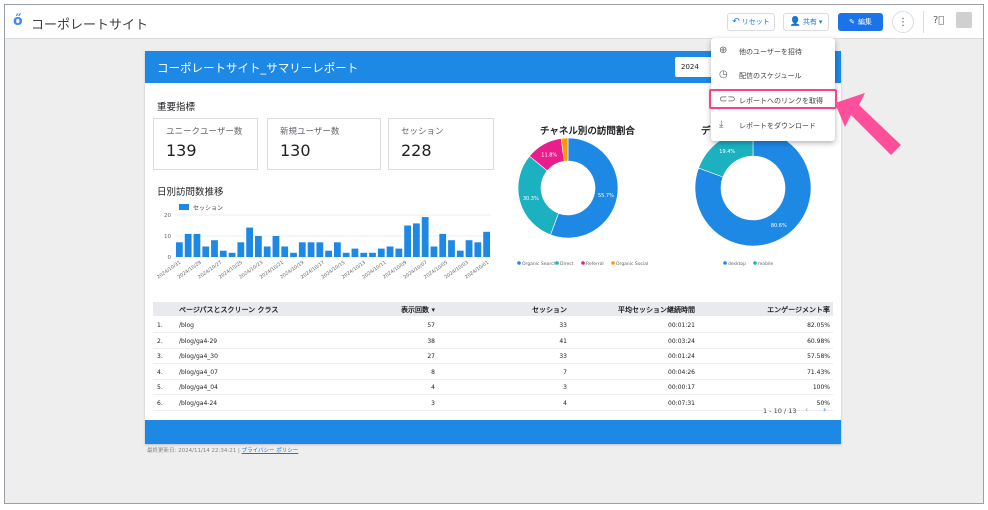  What do you see at coordinates (539, 264) in the screenshot?
I see `legend-label: Organic Search` at bounding box center [539, 264].